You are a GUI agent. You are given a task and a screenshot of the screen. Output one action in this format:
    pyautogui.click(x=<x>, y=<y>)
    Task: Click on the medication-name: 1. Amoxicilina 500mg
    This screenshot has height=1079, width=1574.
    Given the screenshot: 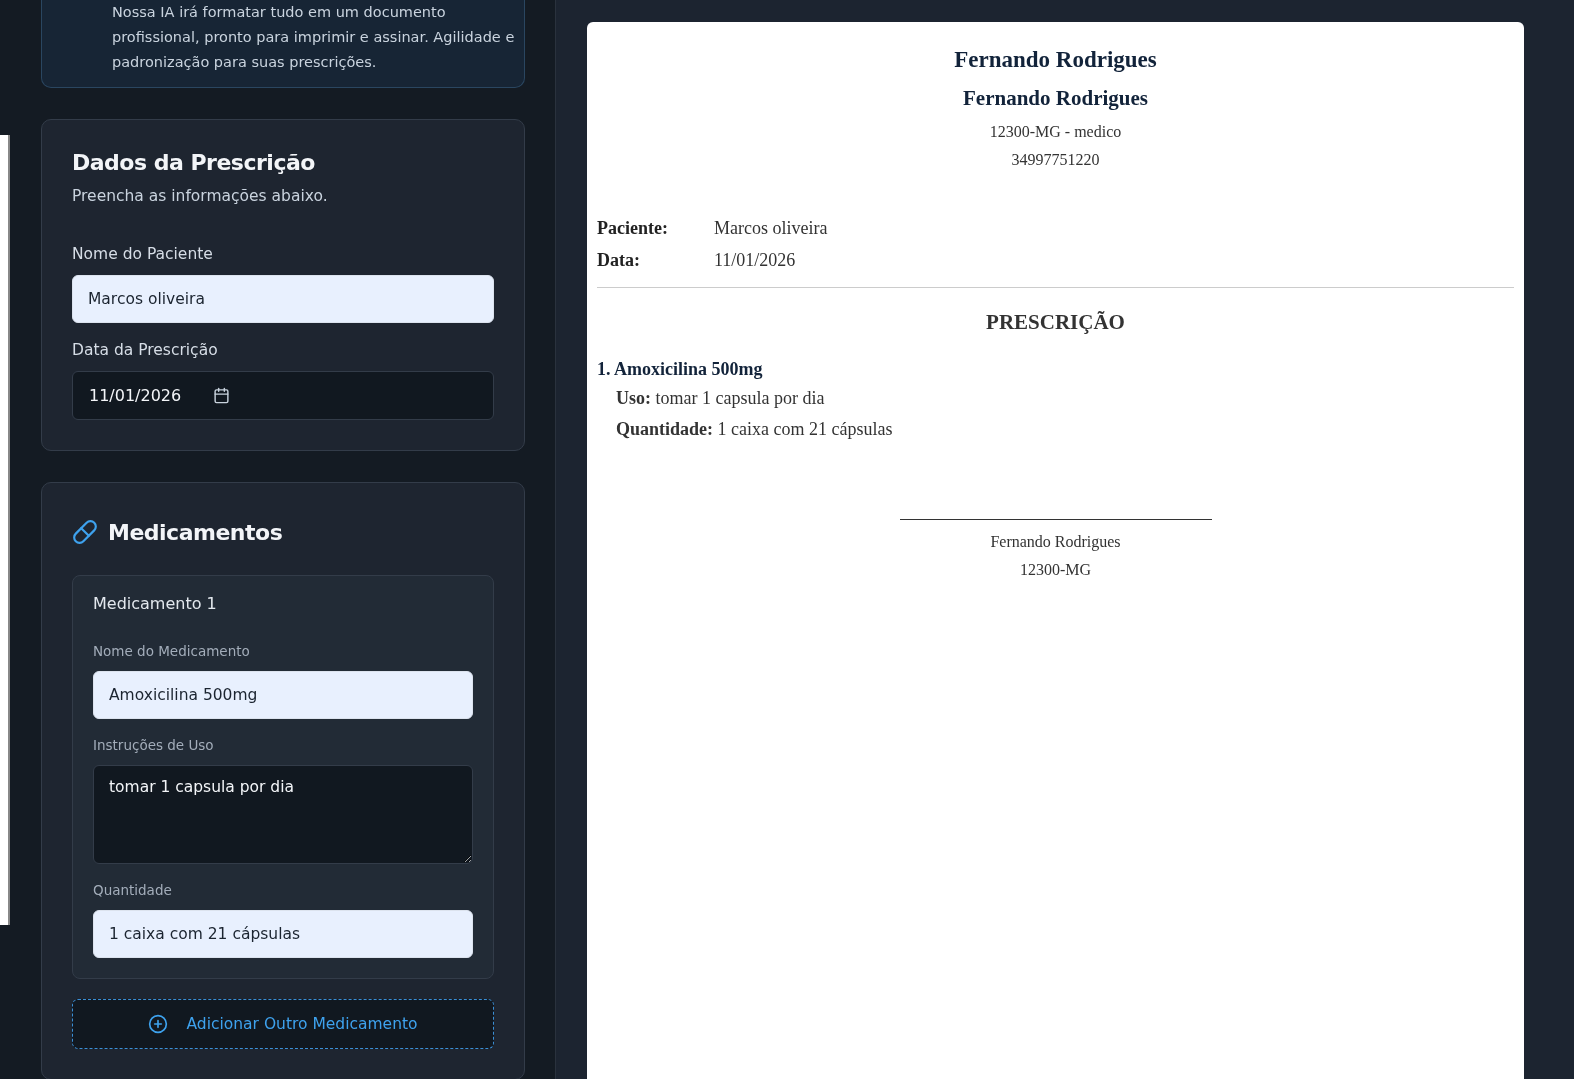 What is the action you would take?
    pyautogui.click(x=680, y=369)
    